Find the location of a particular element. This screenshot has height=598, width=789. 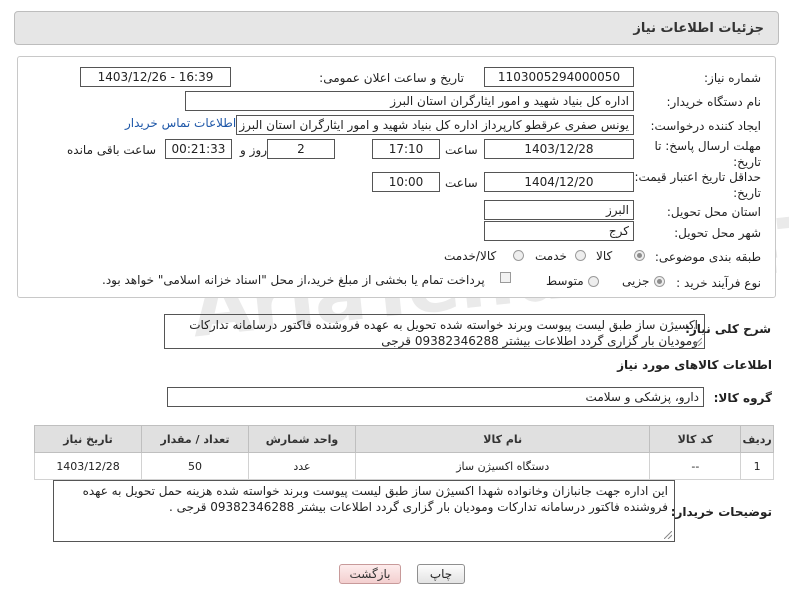

process-option-minor: جزیی is located at coordinates (636, 281).